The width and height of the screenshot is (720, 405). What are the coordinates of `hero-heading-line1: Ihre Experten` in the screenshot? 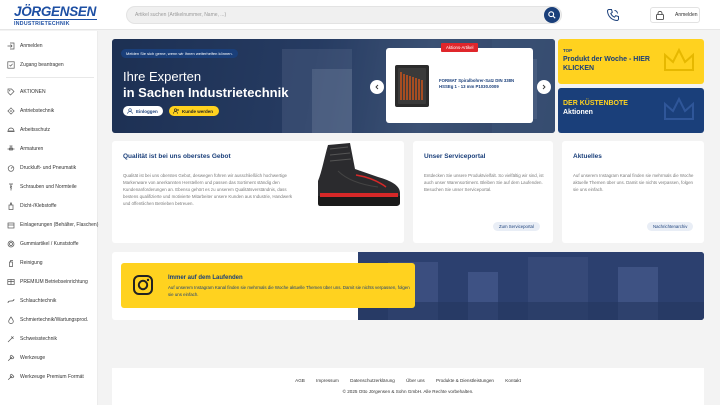 It's located at (162, 76).